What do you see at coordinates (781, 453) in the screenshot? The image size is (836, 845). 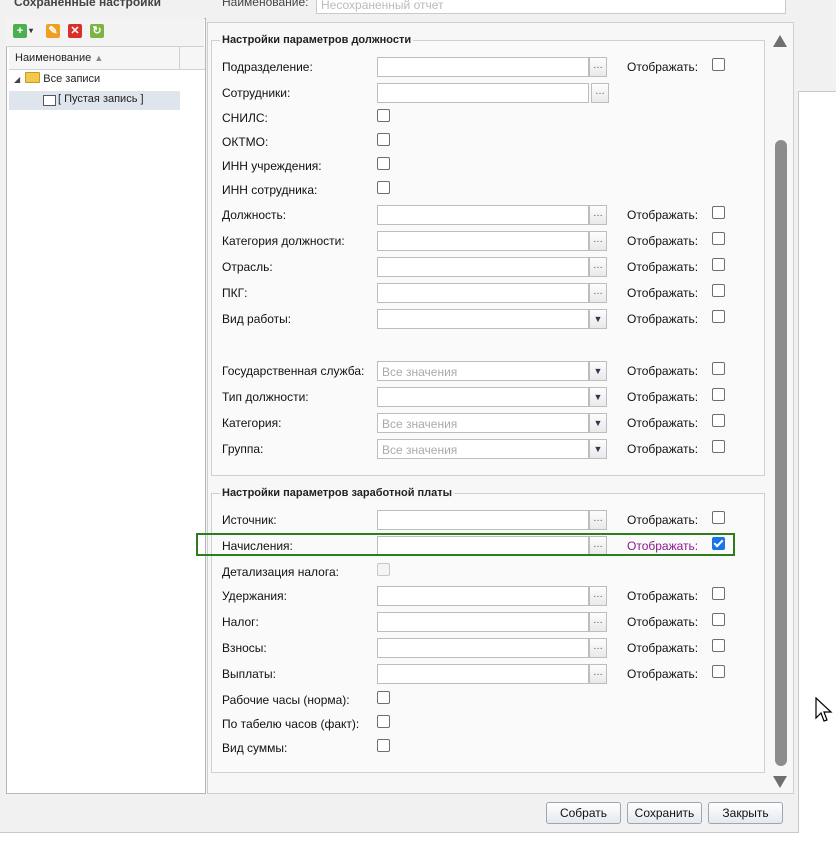 I see `scrollbar-thumb` at bounding box center [781, 453].